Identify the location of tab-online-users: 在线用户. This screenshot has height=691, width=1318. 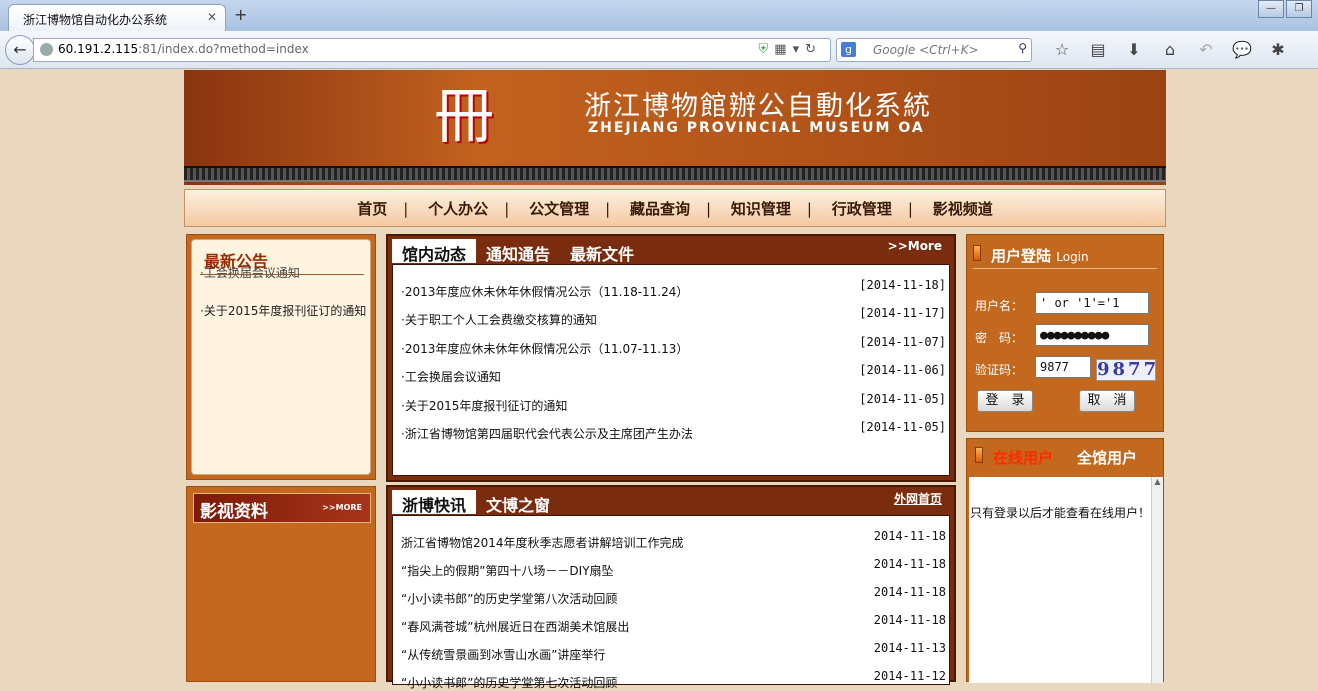
(1023, 458).